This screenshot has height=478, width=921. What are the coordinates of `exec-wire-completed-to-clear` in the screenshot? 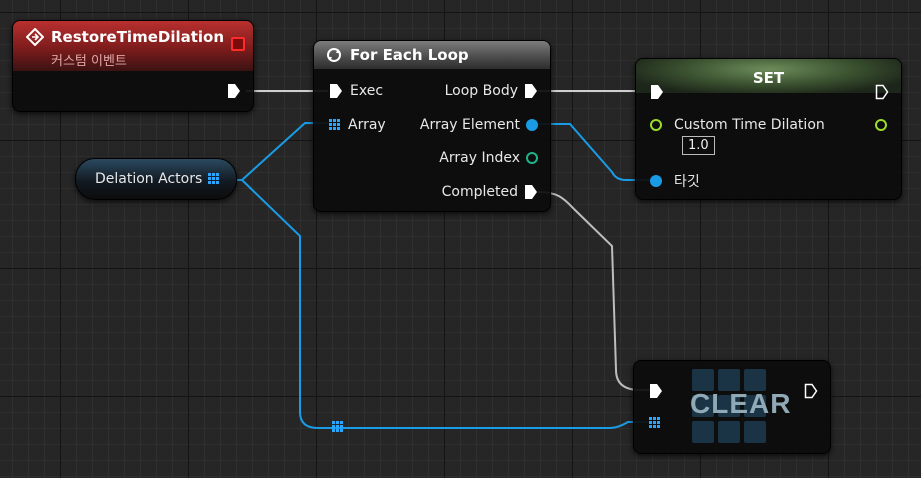 It's located at (593, 291).